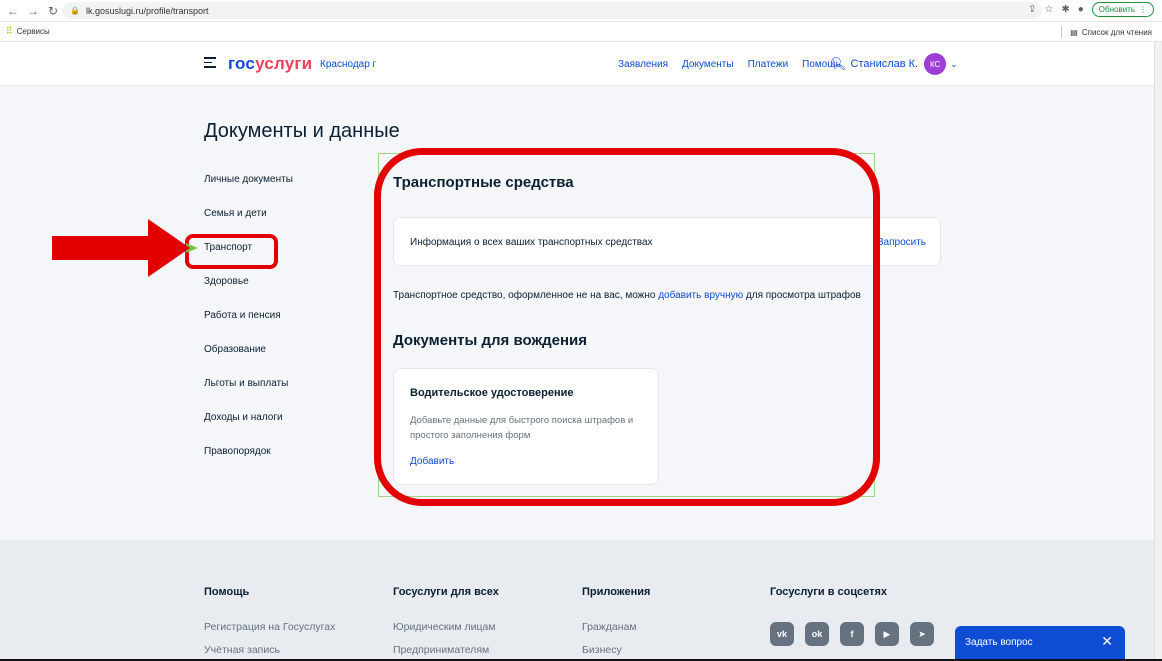 This screenshot has height=661, width=1162. I want to click on update-label: Обновить, so click(1116, 9).